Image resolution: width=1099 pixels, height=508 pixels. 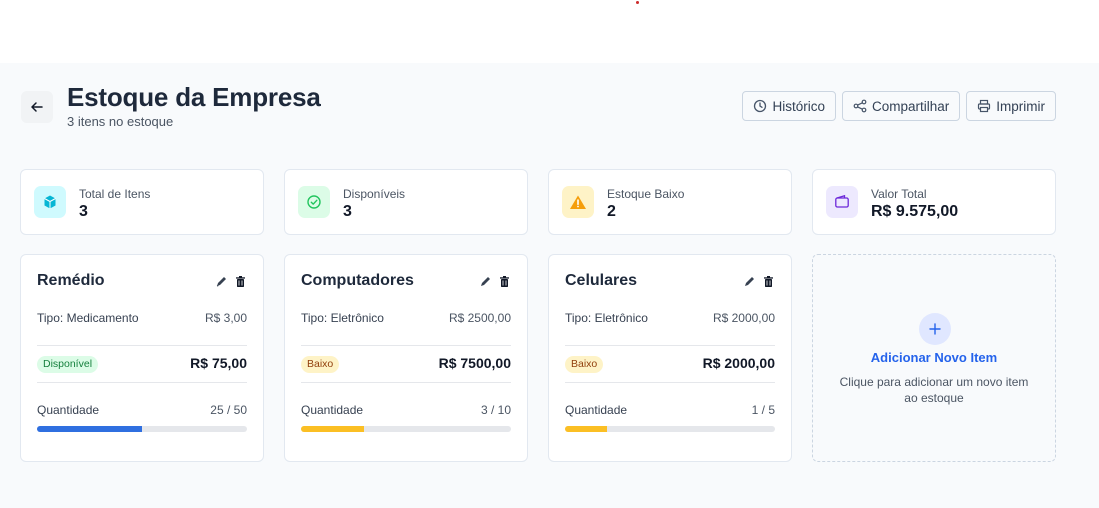 I want to click on status-badge: Disponível, so click(x=68, y=364).